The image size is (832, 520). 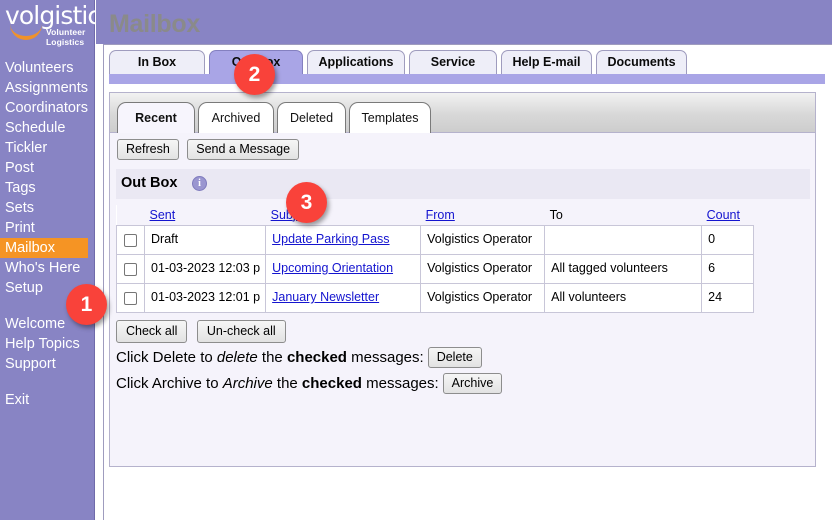 What do you see at coordinates (546, 62) in the screenshot?
I see `main-tab-help-email: Help E-mail` at bounding box center [546, 62].